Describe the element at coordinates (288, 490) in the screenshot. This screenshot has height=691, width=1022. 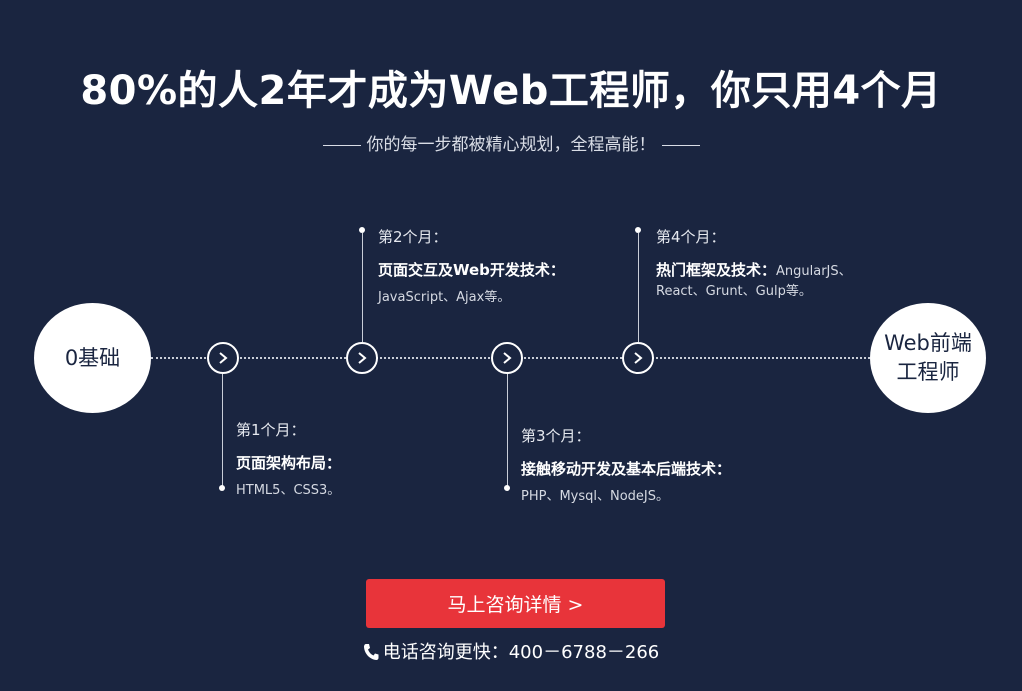
I see `step-detail: HTML5、CSS3。` at that location.